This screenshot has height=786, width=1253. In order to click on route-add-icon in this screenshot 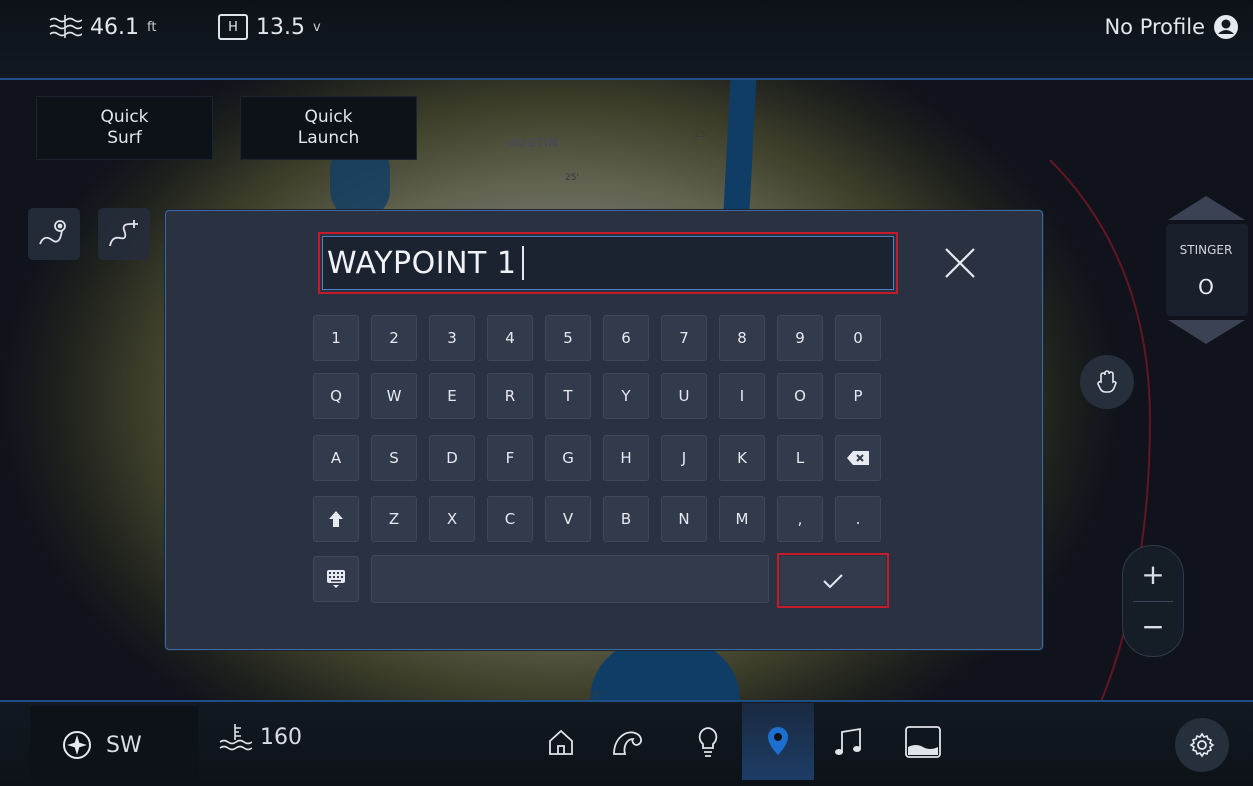, I will do `click(123, 233)`.